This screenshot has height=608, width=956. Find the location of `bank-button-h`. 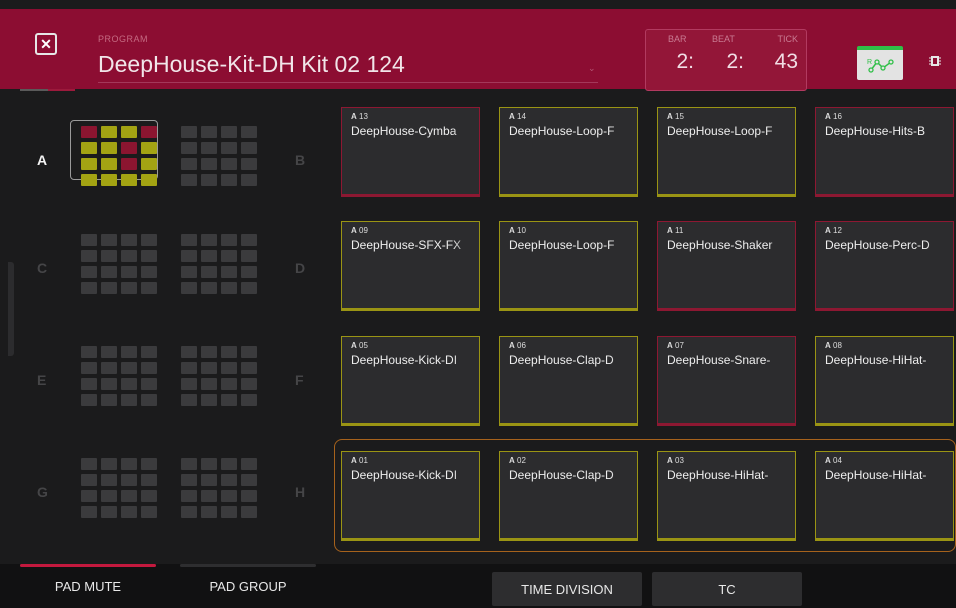

bank-button-h is located at coordinates (214, 485).